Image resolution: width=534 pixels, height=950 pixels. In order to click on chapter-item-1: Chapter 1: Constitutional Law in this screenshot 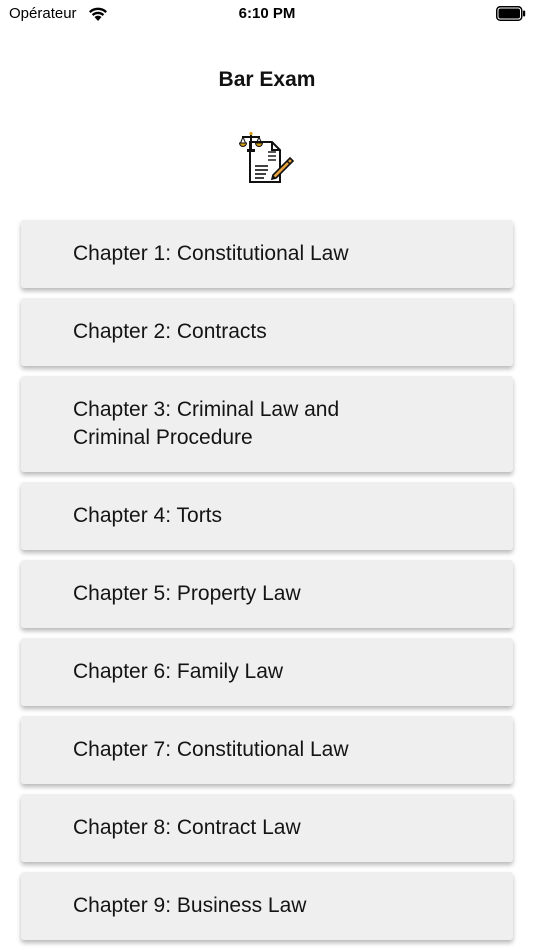, I will do `click(267, 254)`.